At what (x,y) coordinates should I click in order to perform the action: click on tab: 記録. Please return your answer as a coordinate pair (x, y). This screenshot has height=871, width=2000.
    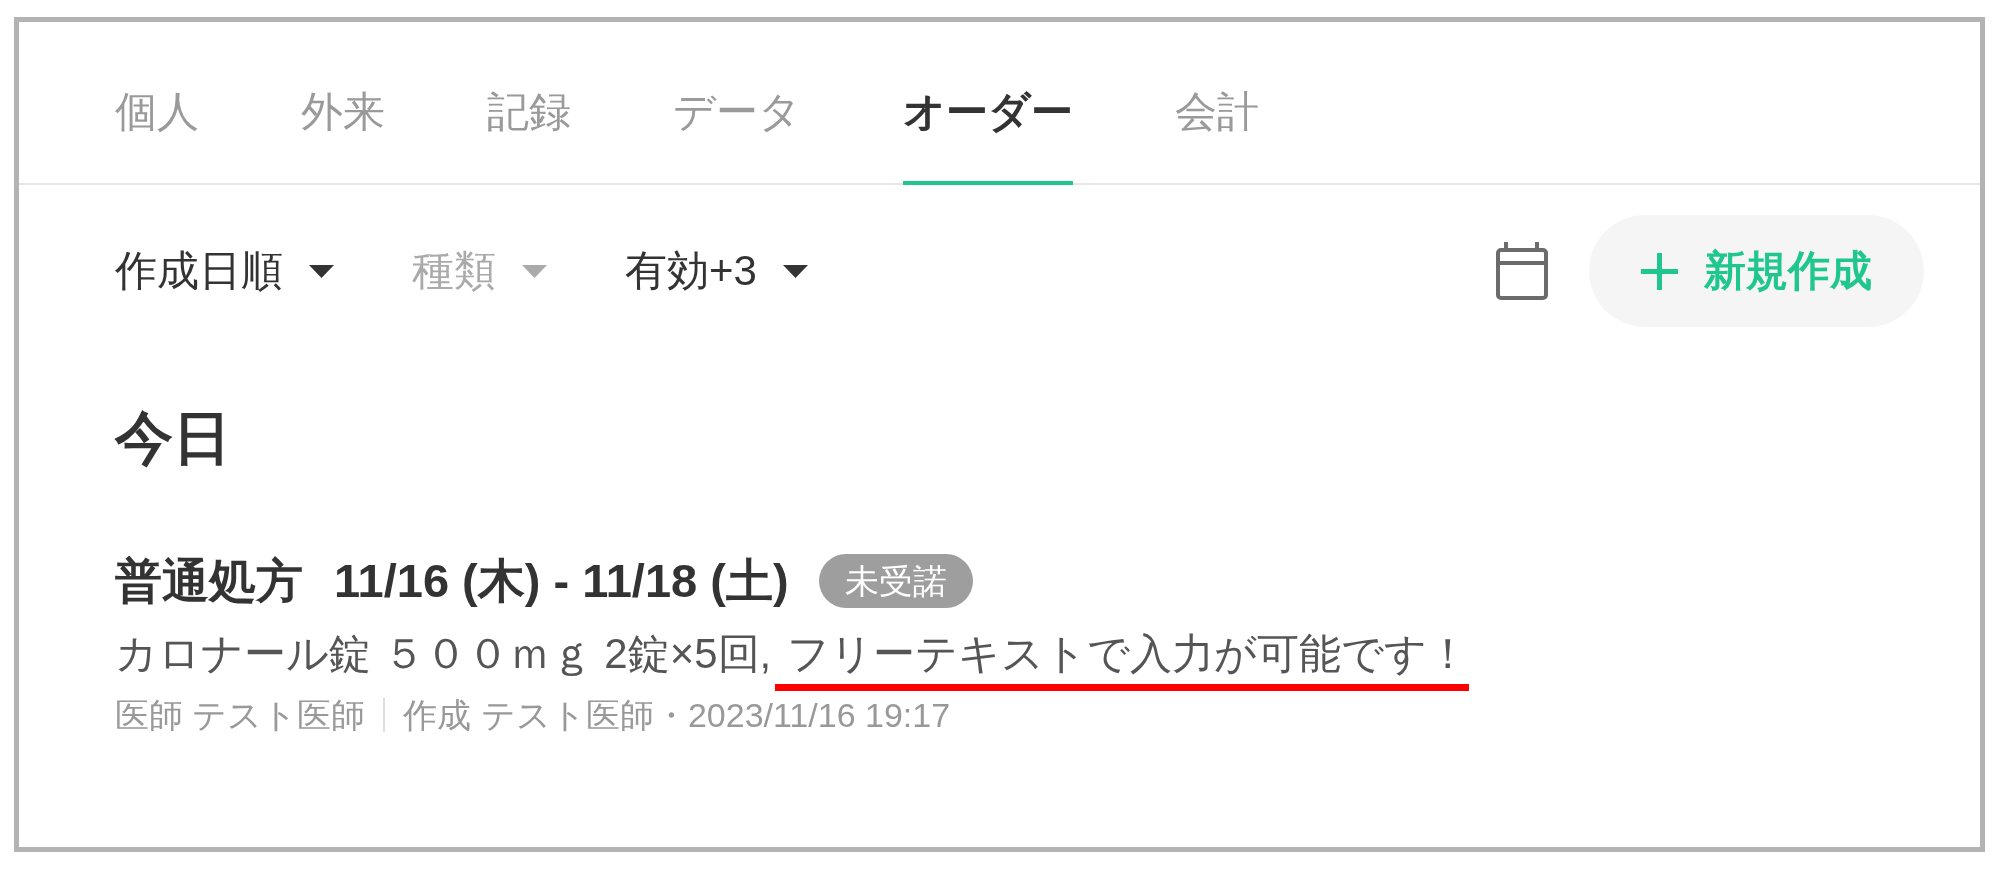
    Looking at the image, I should click on (529, 121).